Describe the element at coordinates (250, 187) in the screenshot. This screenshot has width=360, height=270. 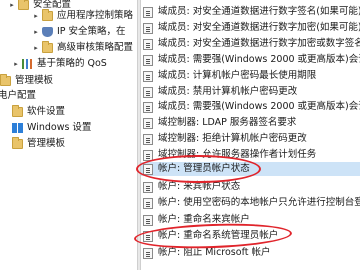
I see `policy-row: 帐户: 来宾帐户状态` at that location.